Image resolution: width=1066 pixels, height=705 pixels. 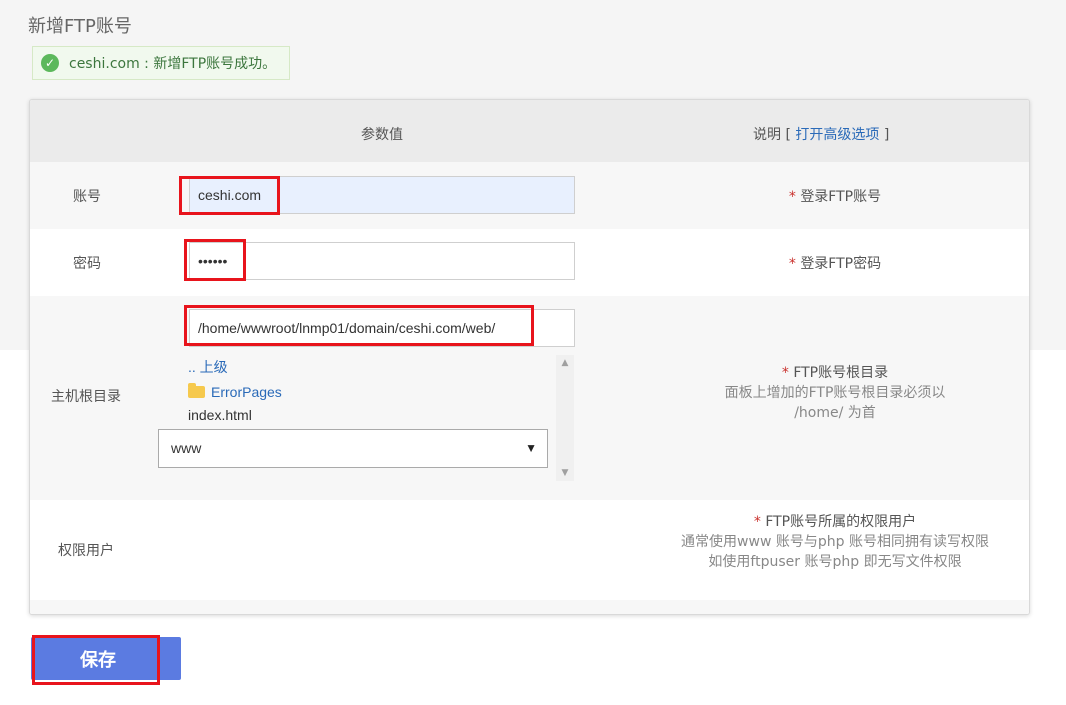 I want to click on advanced-options-link: 打开高级选项, so click(x=837, y=135).